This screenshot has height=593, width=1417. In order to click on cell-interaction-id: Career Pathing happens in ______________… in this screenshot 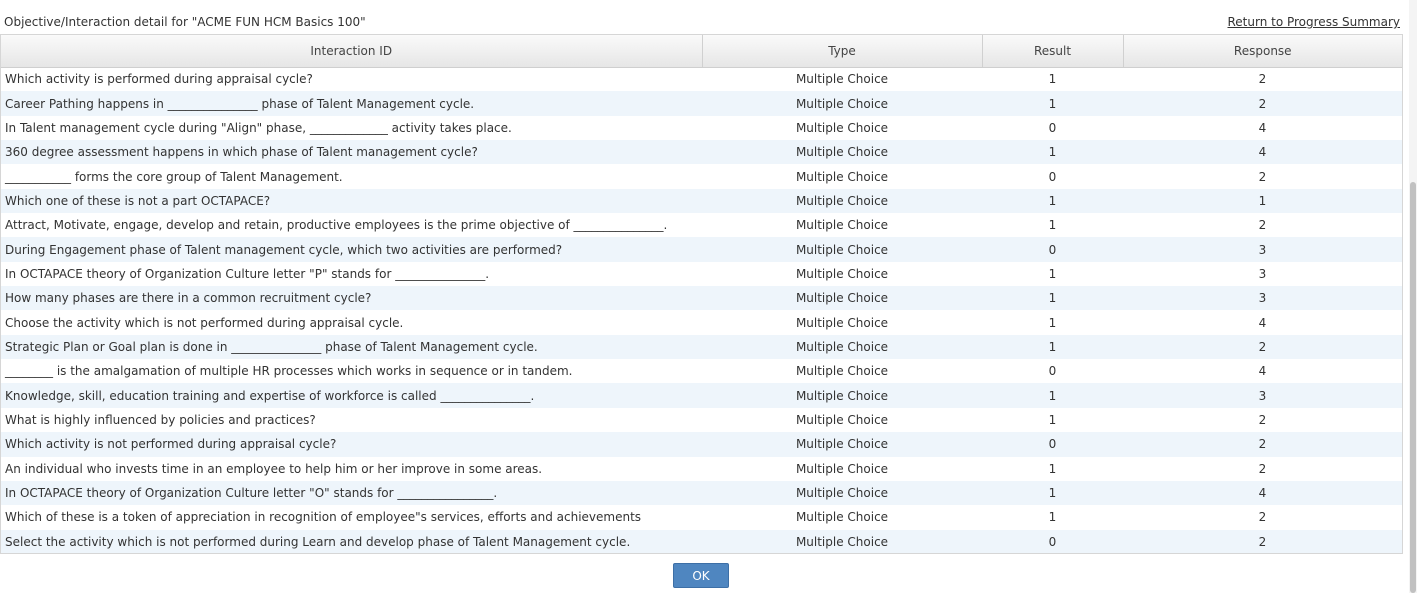, I will do `click(351, 103)`.